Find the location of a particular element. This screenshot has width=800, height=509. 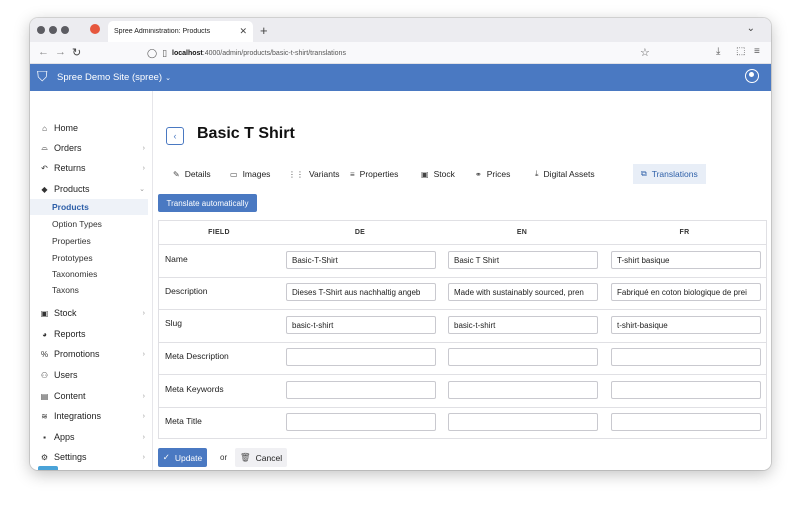

store-switcher: Spree Demo Site (spree) ⌄ is located at coordinates (114, 77).